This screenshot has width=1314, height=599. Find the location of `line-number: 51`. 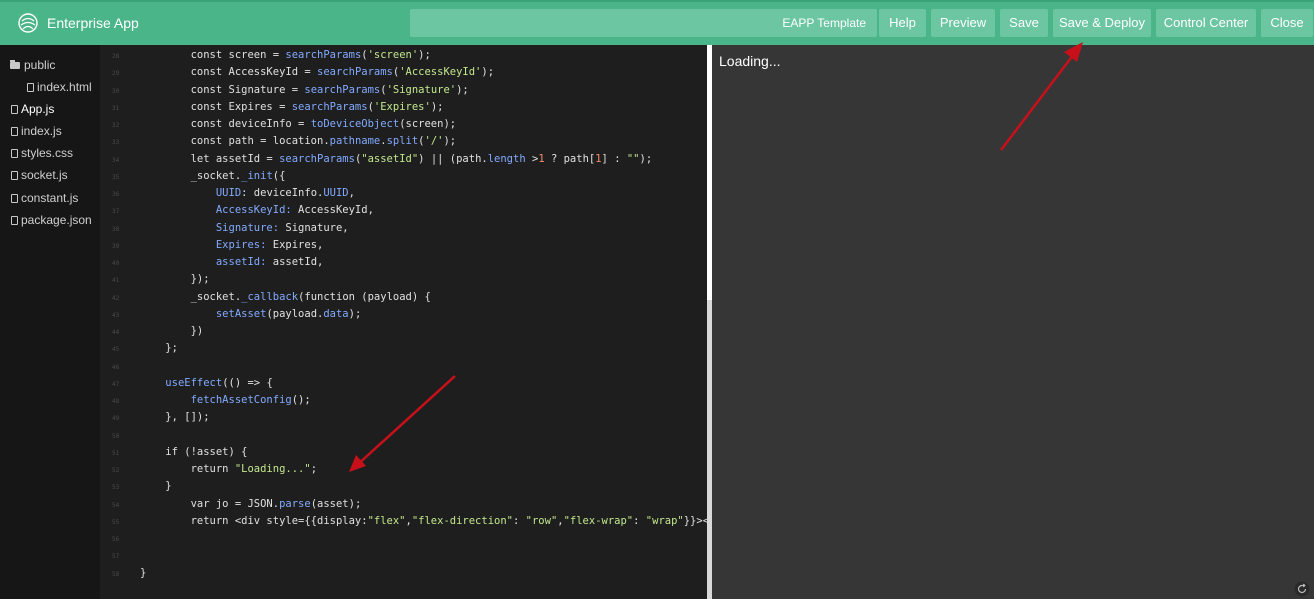

line-number: 51 is located at coordinates (116, 453).